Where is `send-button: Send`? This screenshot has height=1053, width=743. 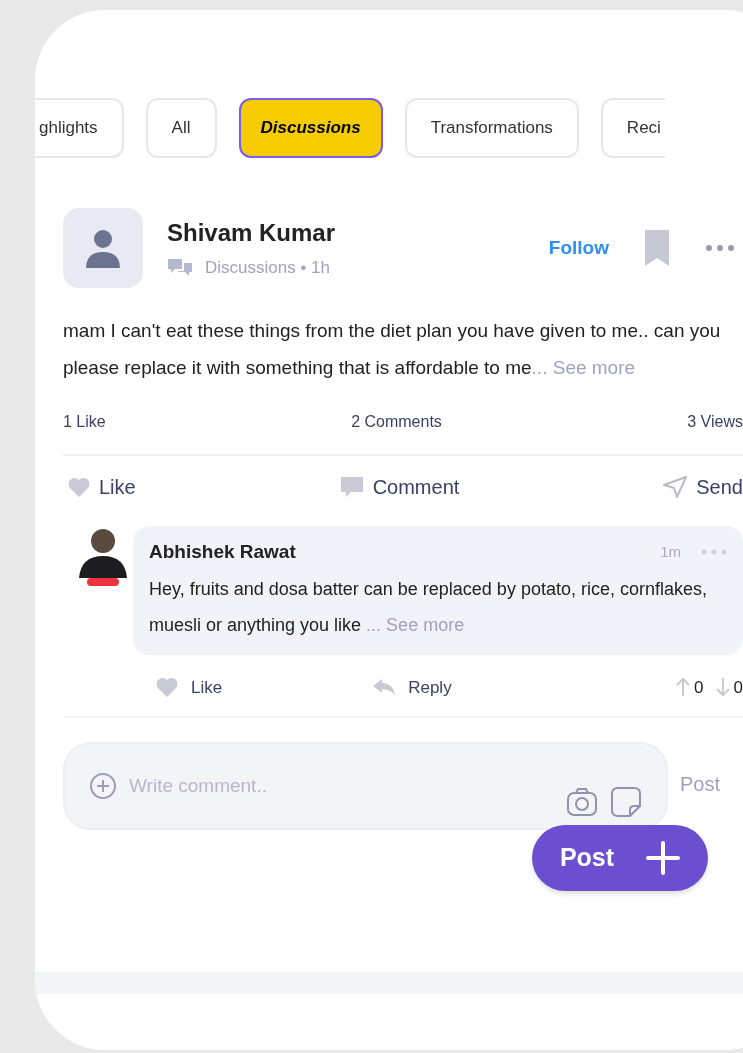 send-button: Send is located at coordinates (702, 487).